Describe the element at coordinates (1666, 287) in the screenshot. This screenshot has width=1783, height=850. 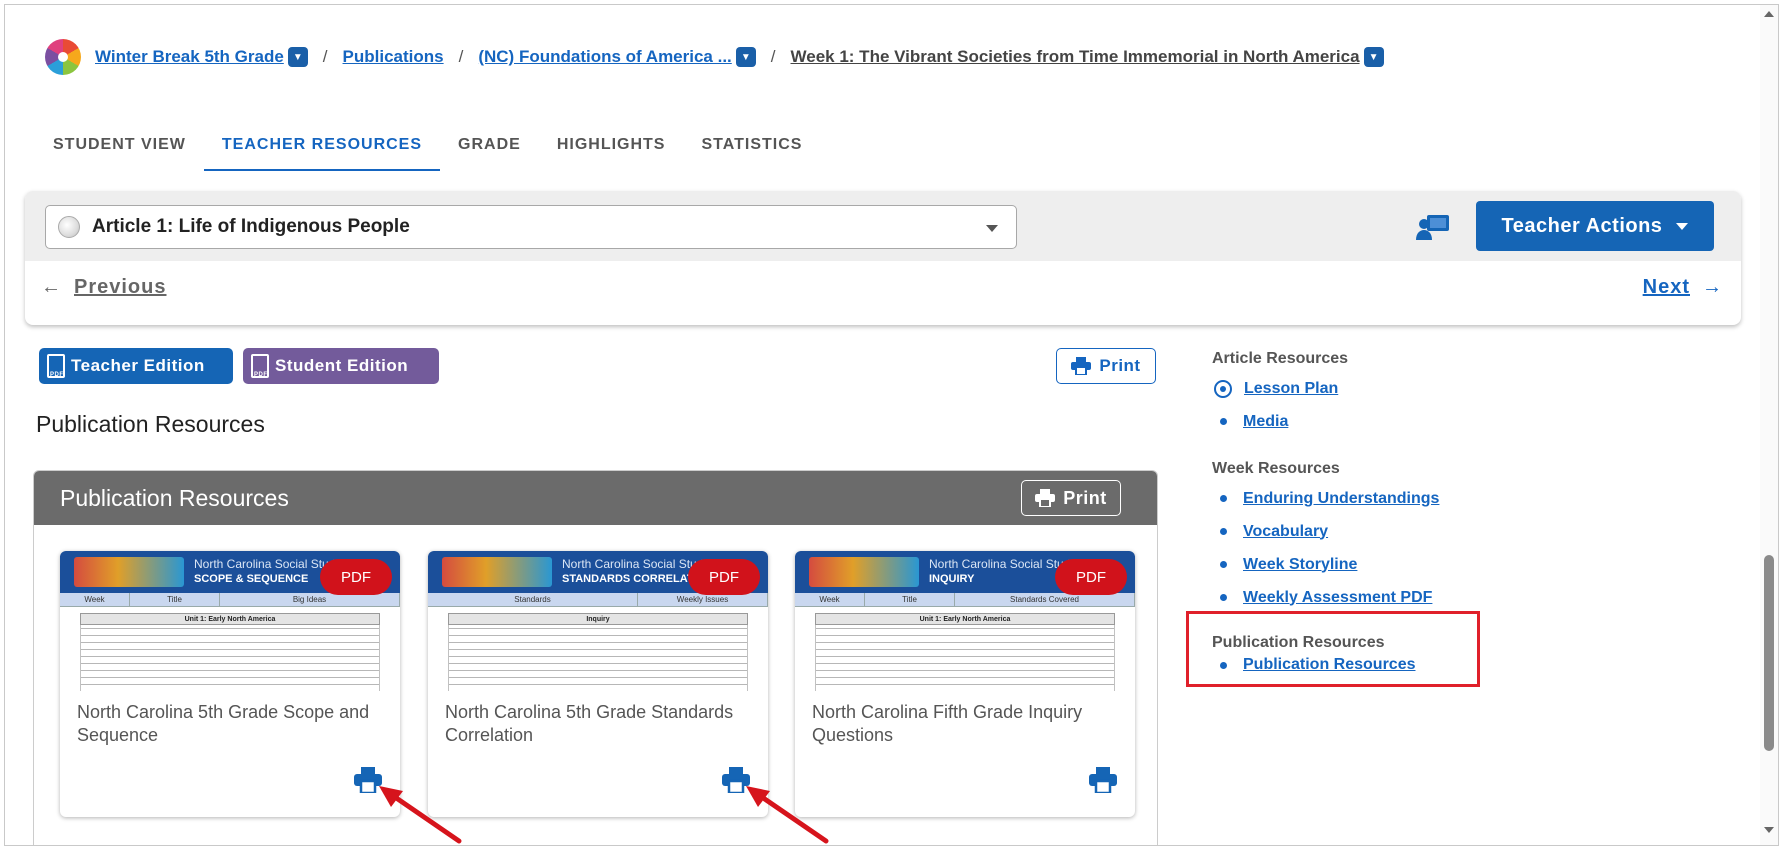
I see `next-label: Next` at that location.